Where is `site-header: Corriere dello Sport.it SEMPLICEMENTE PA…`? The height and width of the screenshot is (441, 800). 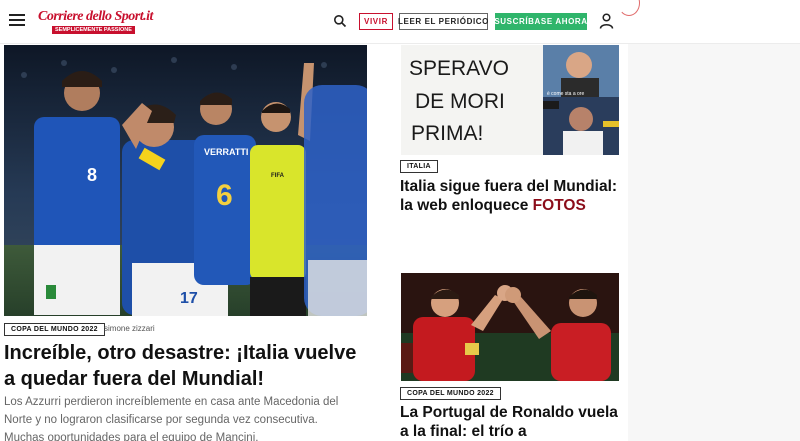 site-header: Corriere dello Sport.it SEMPLICEMENTE PA… is located at coordinates (400, 22).